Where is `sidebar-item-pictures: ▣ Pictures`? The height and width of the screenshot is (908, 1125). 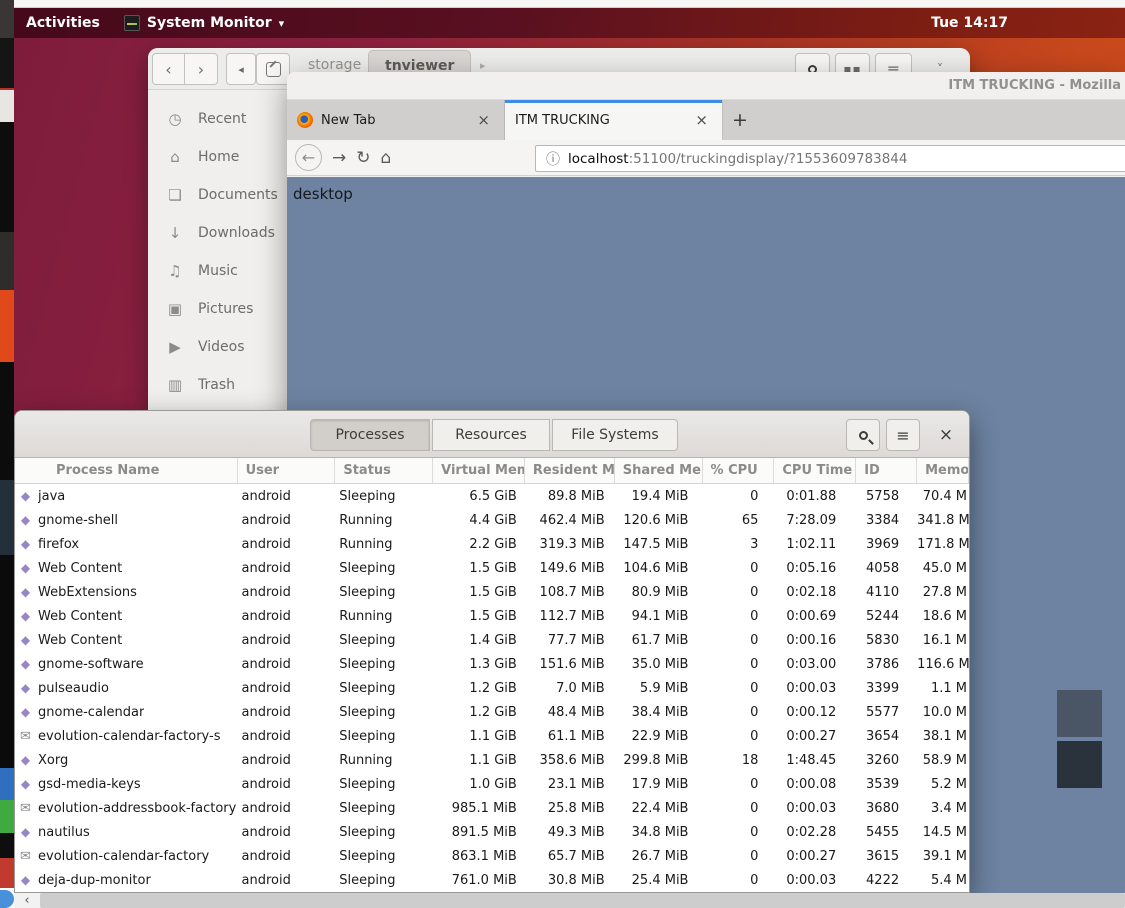 sidebar-item-pictures: ▣ Pictures is located at coordinates (217, 309).